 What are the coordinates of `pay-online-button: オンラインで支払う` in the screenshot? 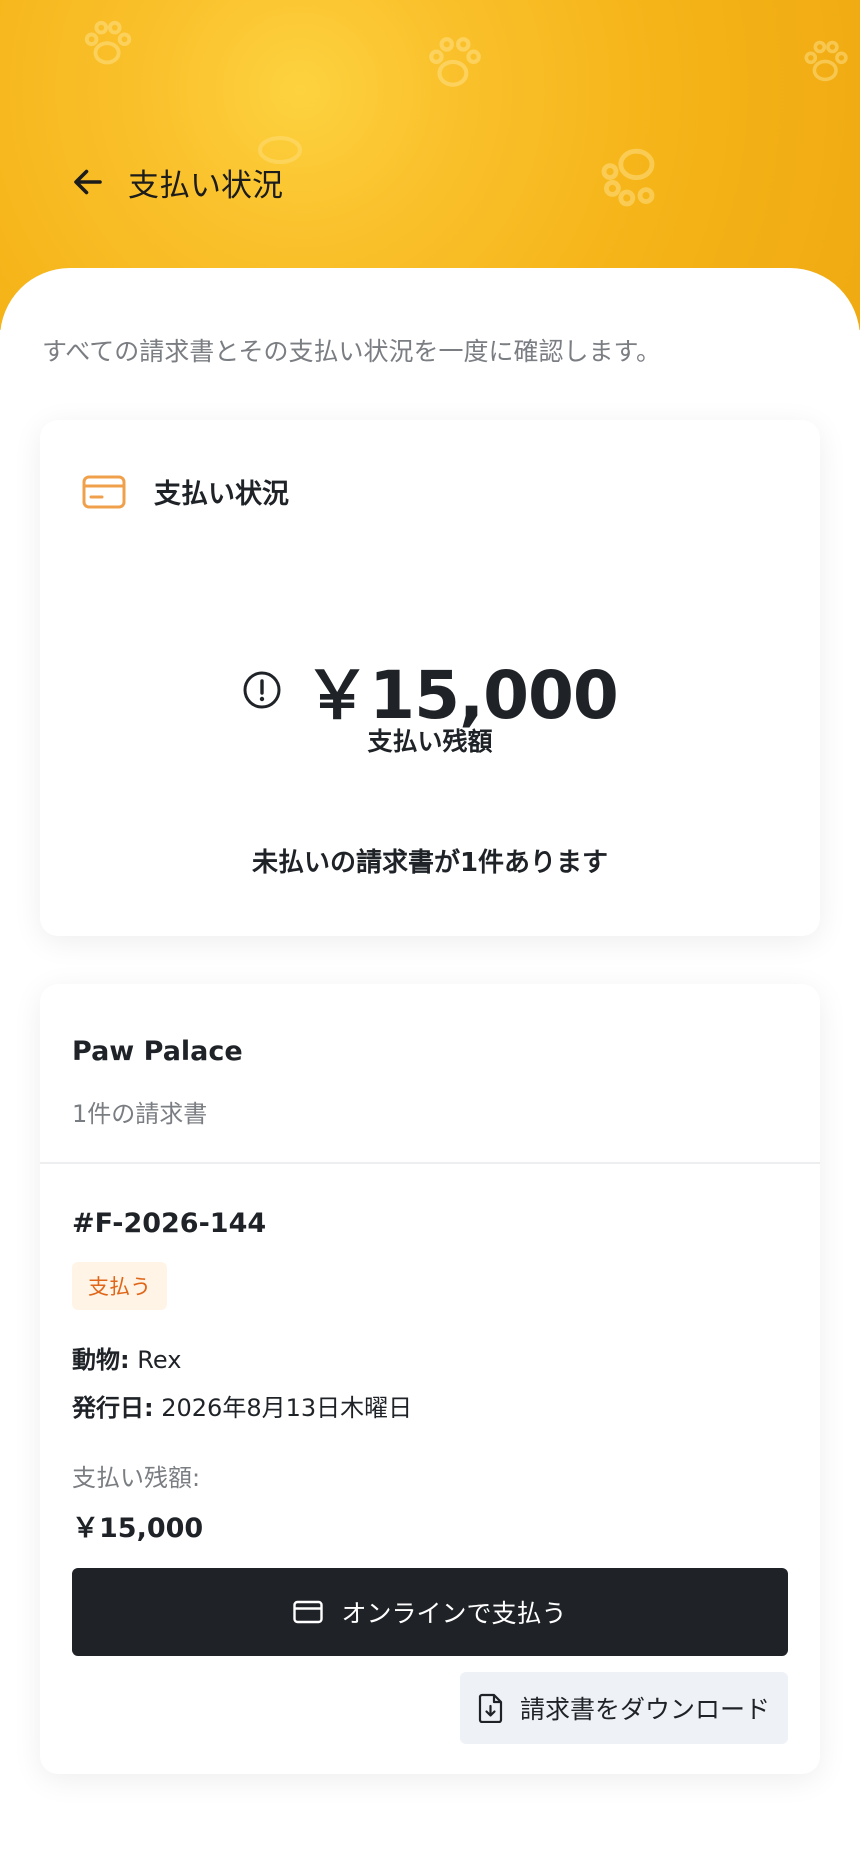 It's located at (430, 1612).